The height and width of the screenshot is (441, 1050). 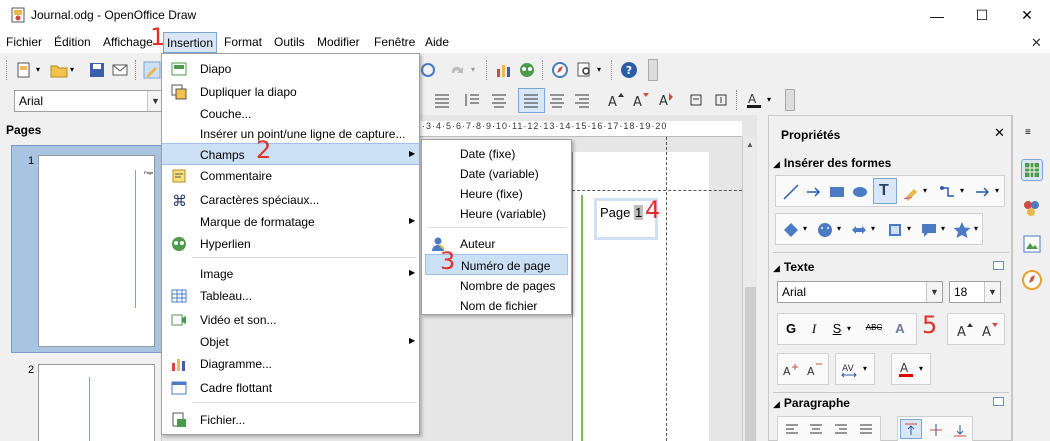 What do you see at coordinates (925, 190) in the screenshot?
I see `freeform-dropdown-icon: ▾` at bounding box center [925, 190].